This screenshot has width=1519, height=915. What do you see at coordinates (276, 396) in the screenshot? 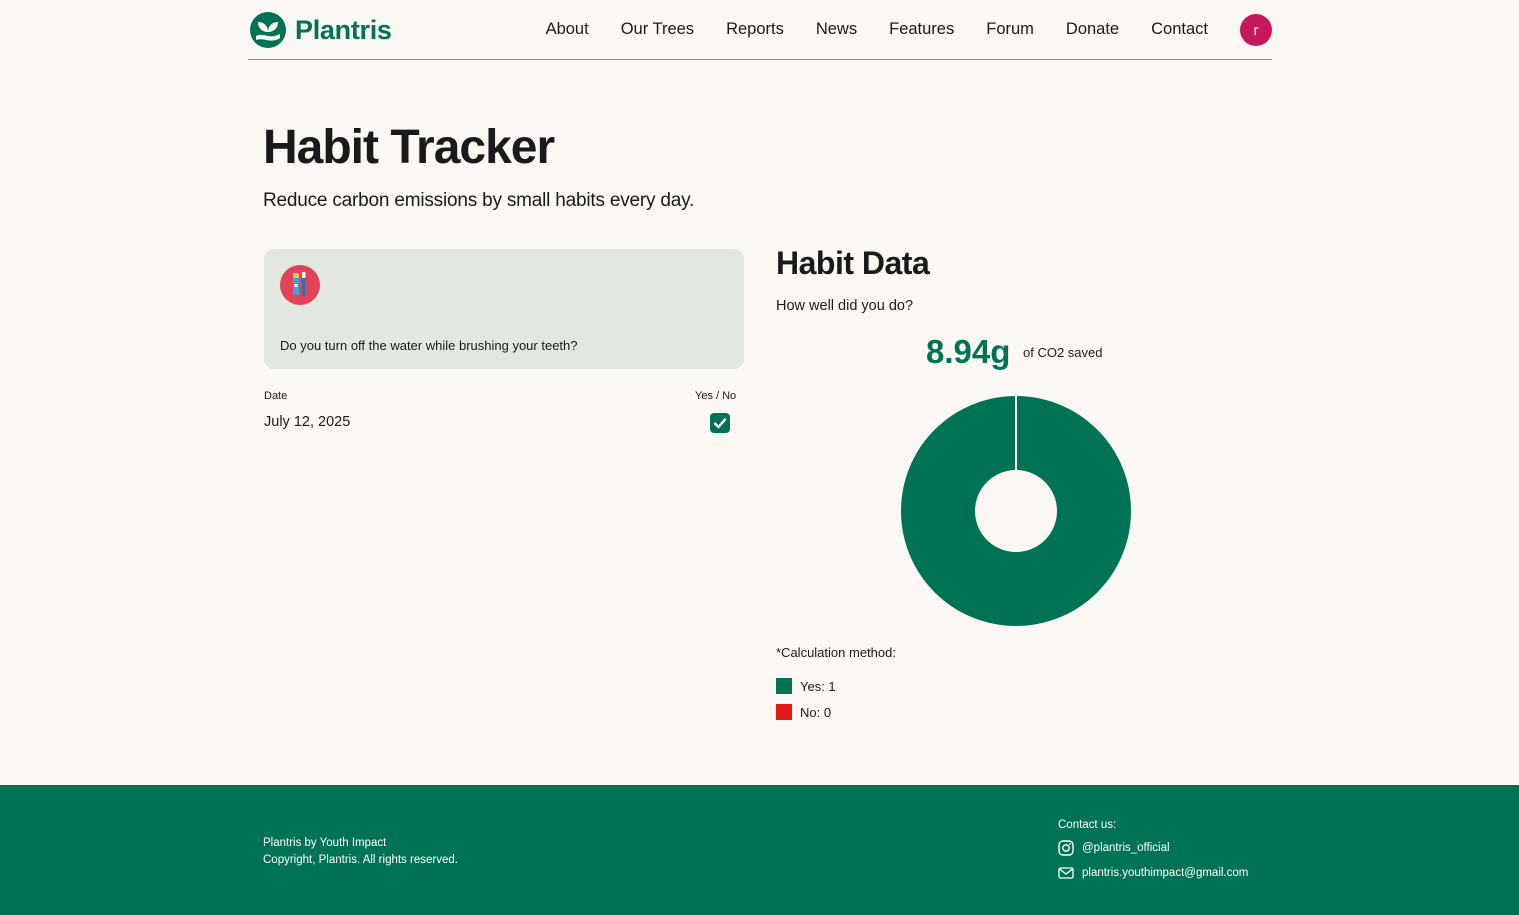
I see `date-column-label: Date` at bounding box center [276, 396].